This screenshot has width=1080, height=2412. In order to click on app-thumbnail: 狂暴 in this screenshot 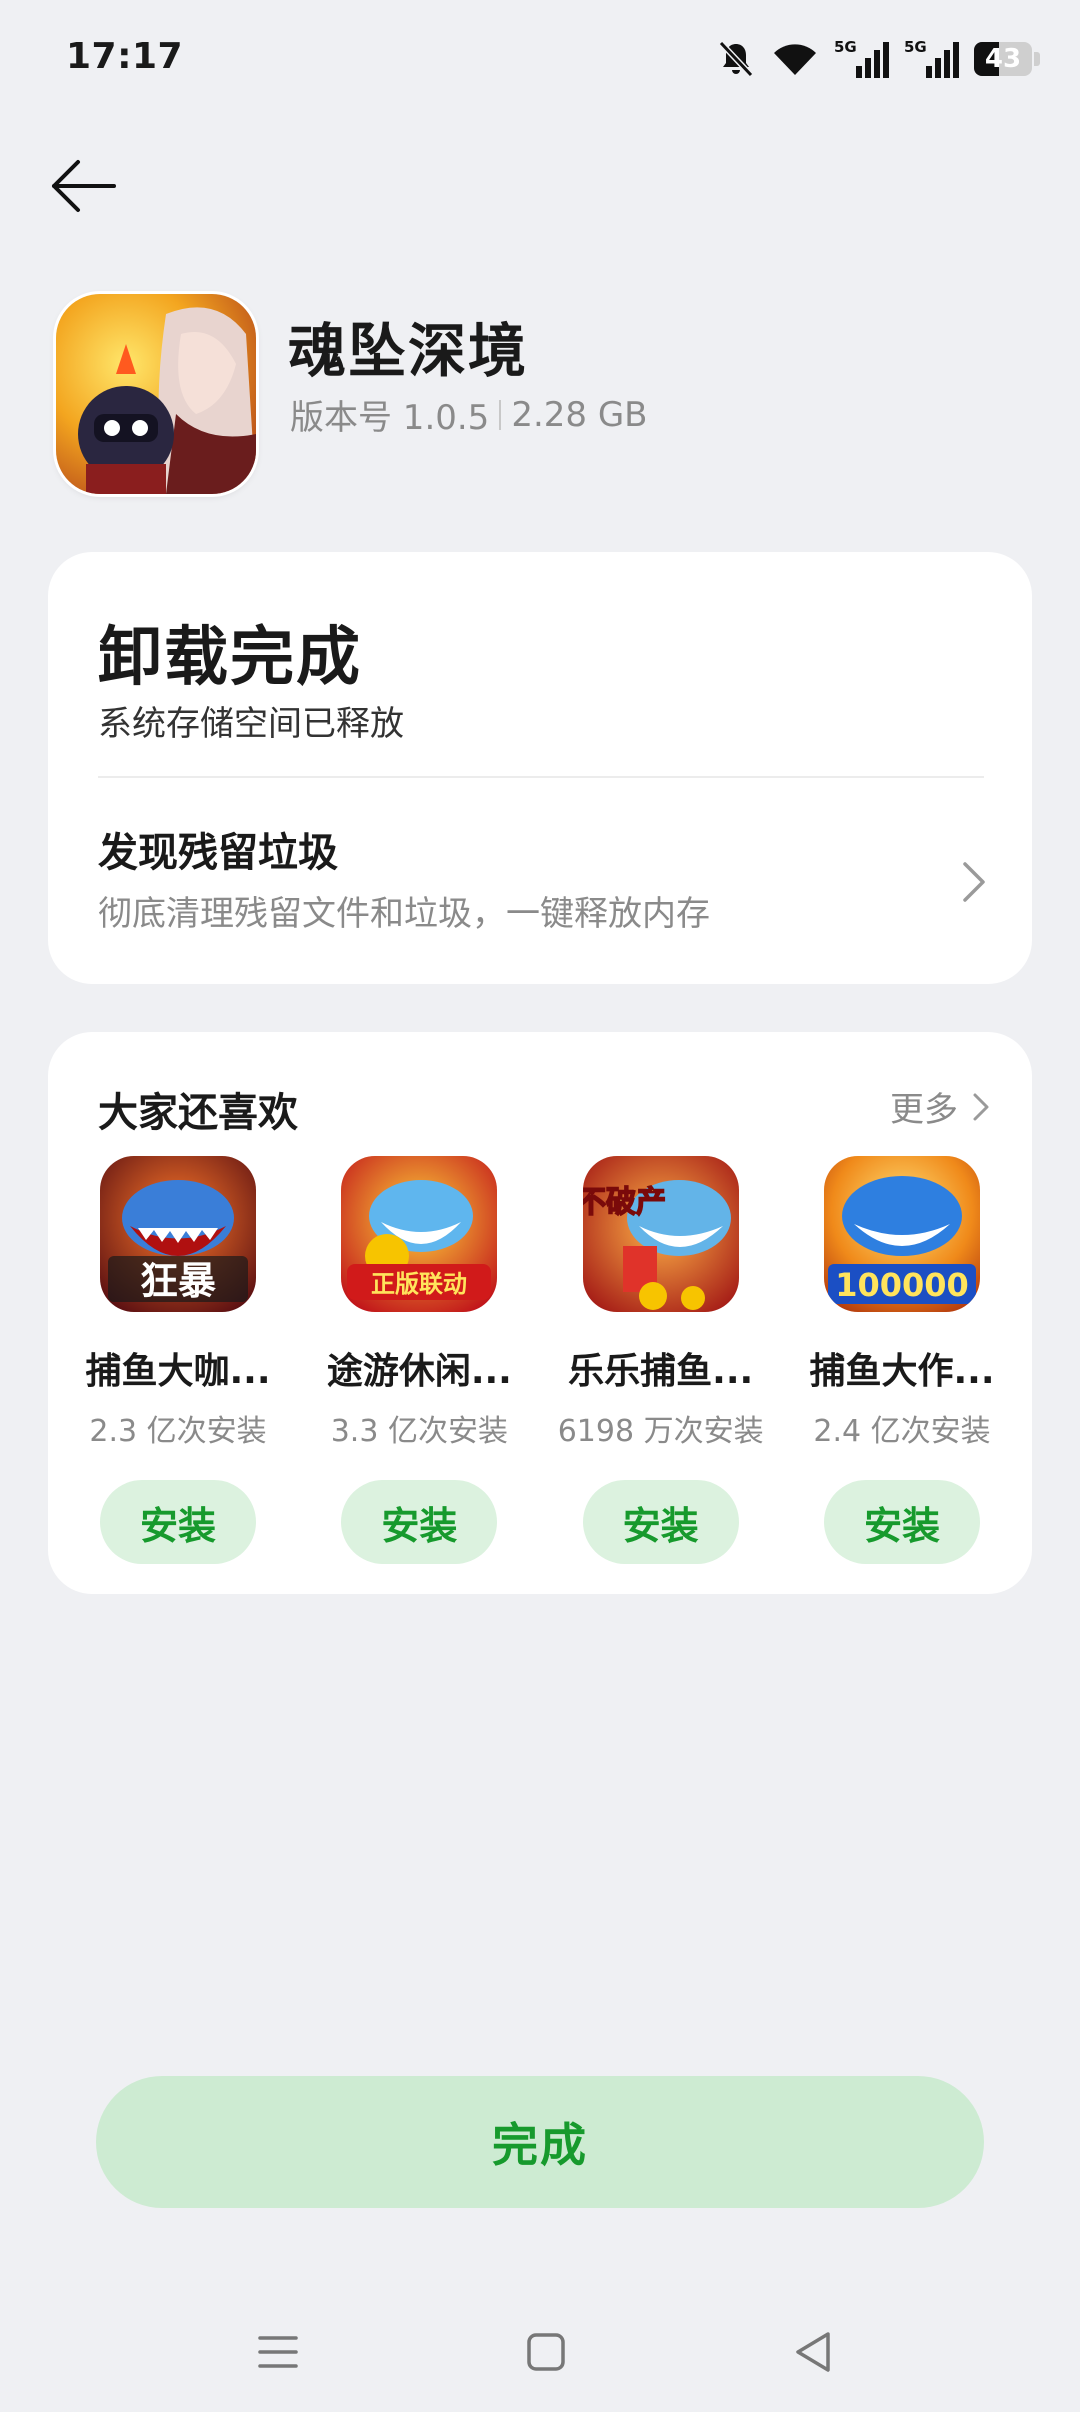, I will do `click(178, 1234)`.